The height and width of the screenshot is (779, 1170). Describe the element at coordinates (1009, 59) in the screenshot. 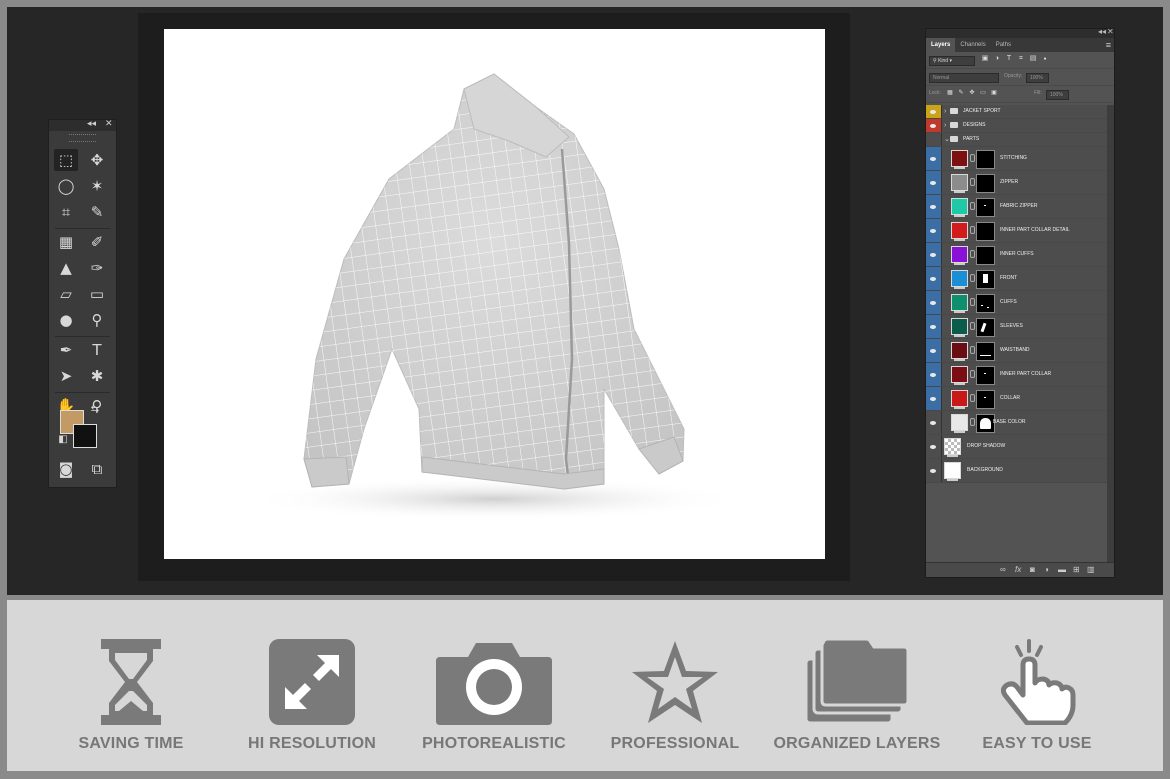

I see `type-filter-icon: T` at that location.